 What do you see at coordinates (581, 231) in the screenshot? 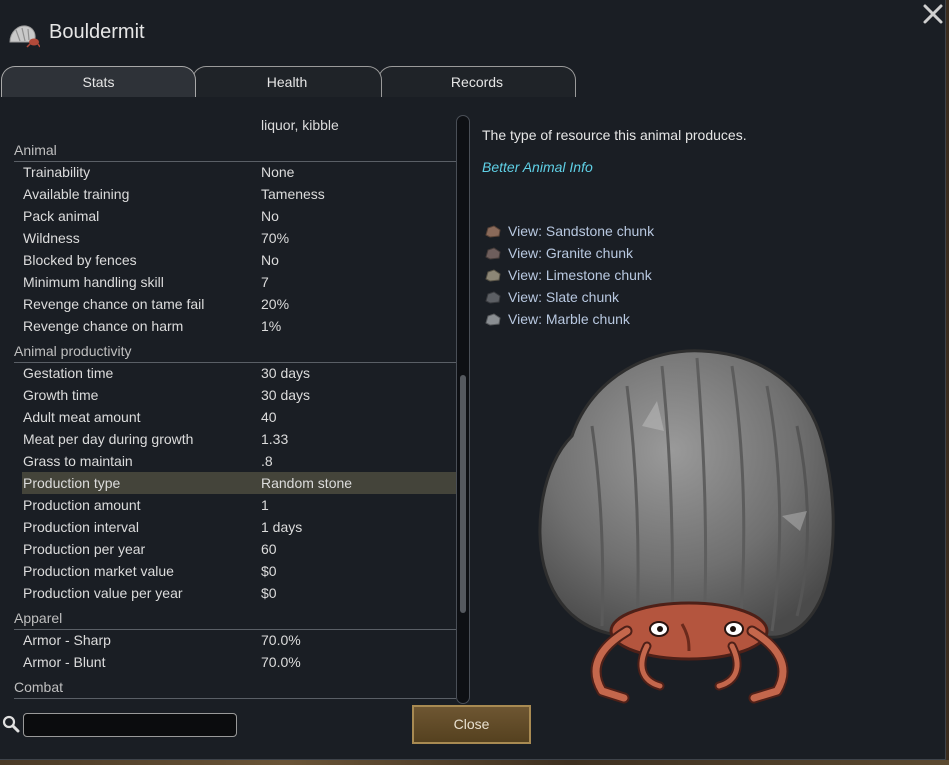
I see `link-label: View: Sandstone chunk` at bounding box center [581, 231].